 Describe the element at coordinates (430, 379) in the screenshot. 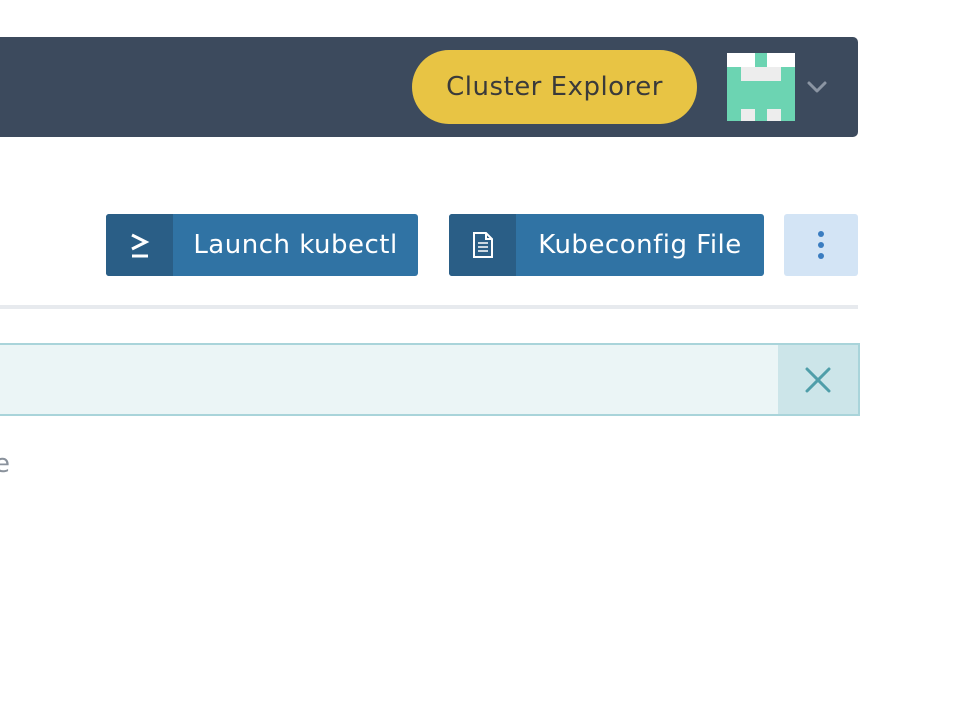

I see `info-banner` at that location.